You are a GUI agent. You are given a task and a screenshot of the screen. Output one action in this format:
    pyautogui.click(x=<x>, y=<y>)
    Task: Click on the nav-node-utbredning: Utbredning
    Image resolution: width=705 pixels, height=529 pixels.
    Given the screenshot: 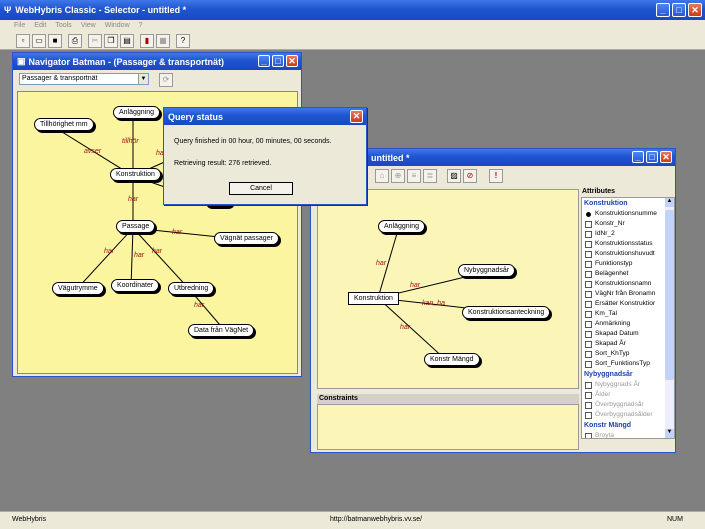 What is the action you would take?
    pyautogui.click(x=191, y=288)
    